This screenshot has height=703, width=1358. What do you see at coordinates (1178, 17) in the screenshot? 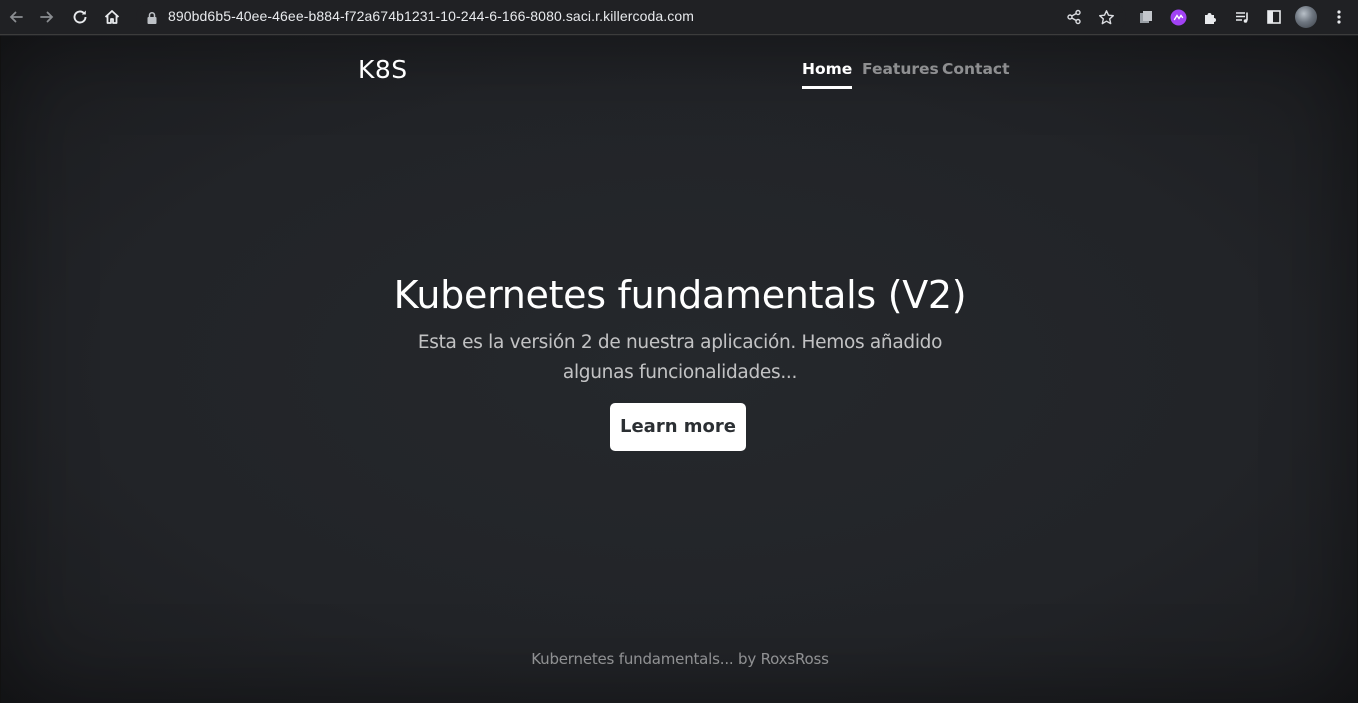
I see `extension-purple-icon` at bounding box center [1178, 17].